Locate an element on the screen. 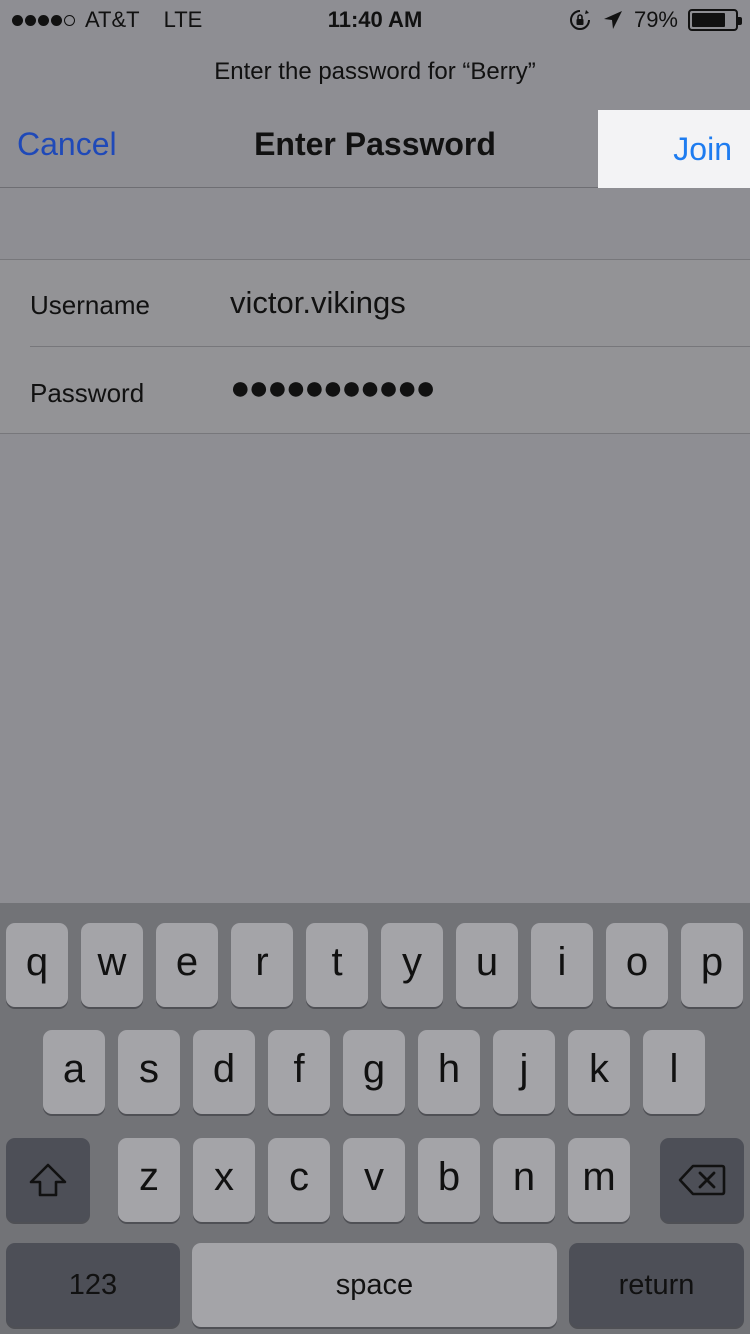 The width and height of the screenshot is (750, 1334). signal-dot-empty is located at coordinates (69, 20).